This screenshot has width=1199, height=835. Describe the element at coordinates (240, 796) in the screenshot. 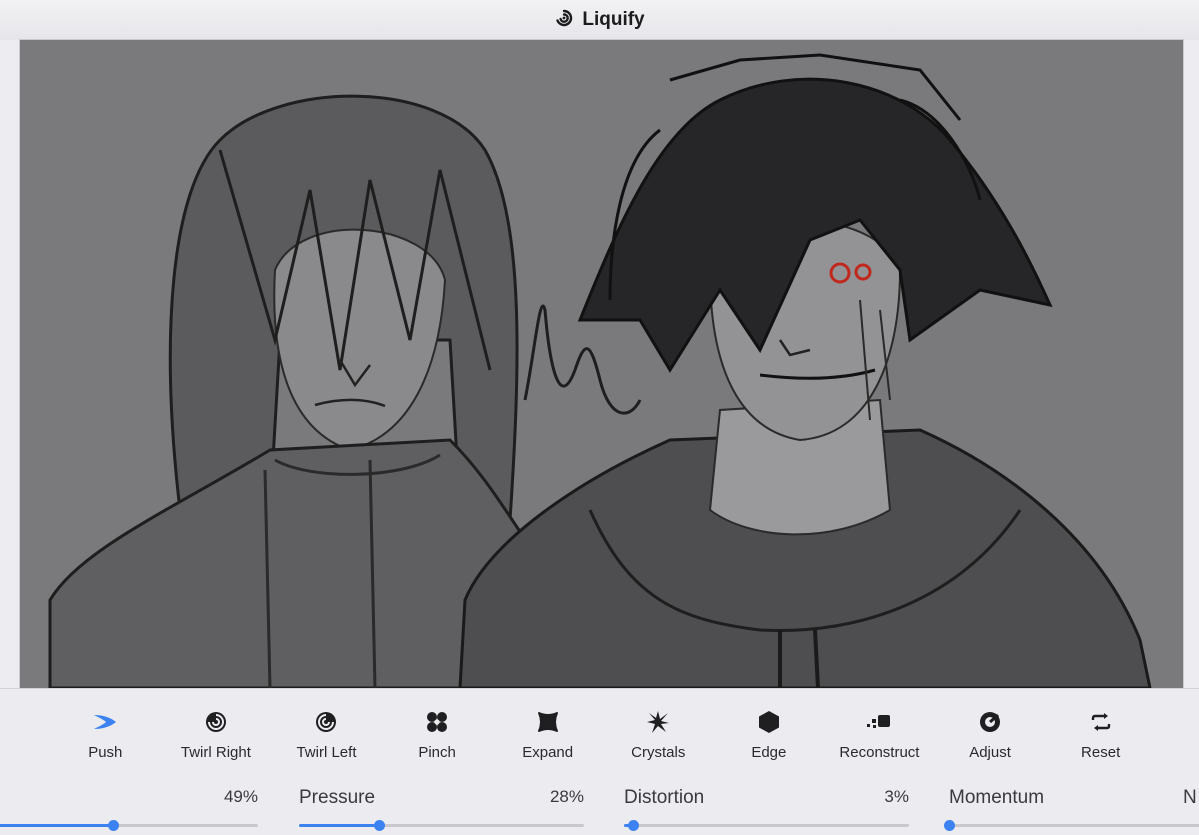

I see `slider-value: 49%` at that location.